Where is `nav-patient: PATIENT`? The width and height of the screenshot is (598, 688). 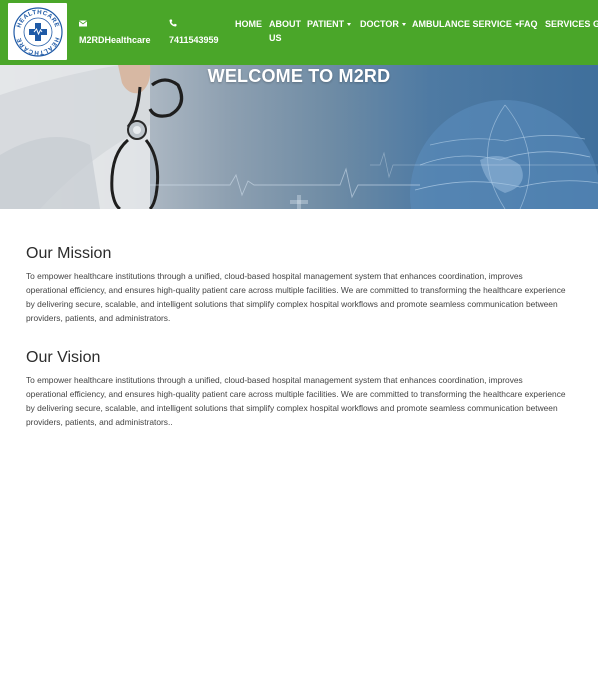
nav-patient: PATIENT is located at coordinates (329, 24).